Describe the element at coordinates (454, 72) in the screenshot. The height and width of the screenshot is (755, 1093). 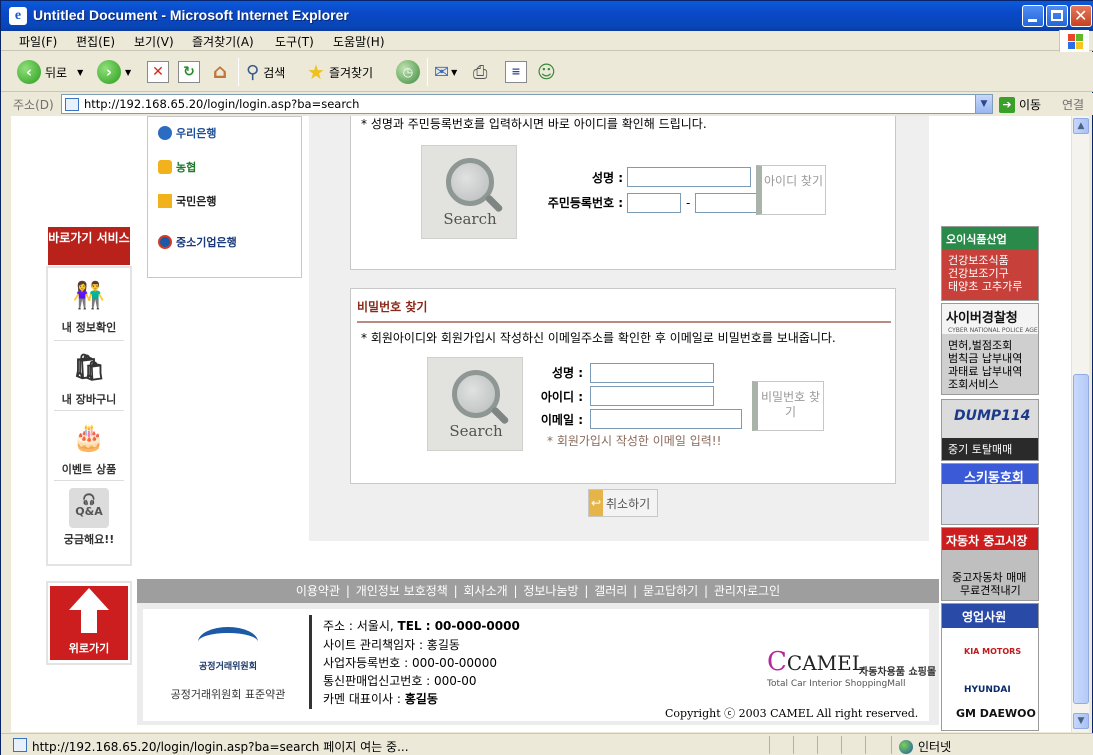
I see `mail-dropdown-icon: ▼` at that location.